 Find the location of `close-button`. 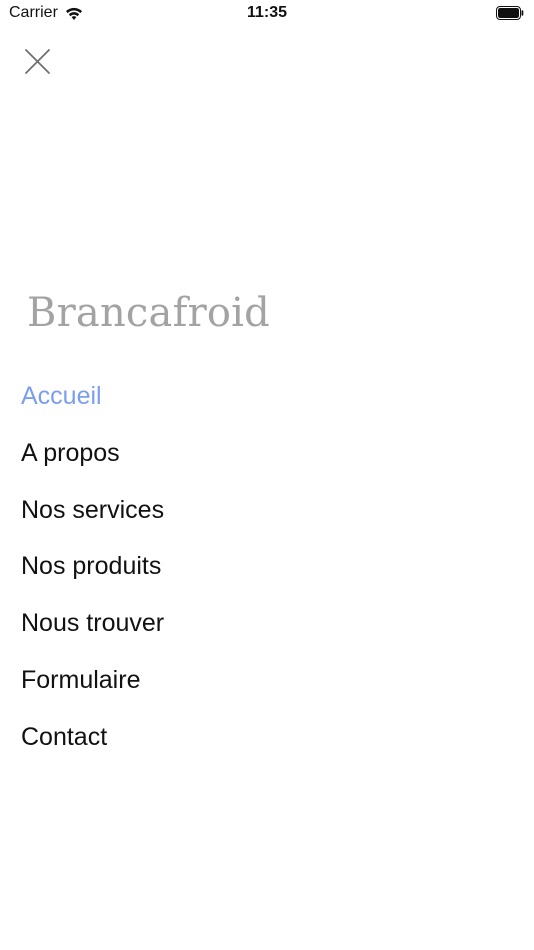

close-button is located at coordinates (38, 62).